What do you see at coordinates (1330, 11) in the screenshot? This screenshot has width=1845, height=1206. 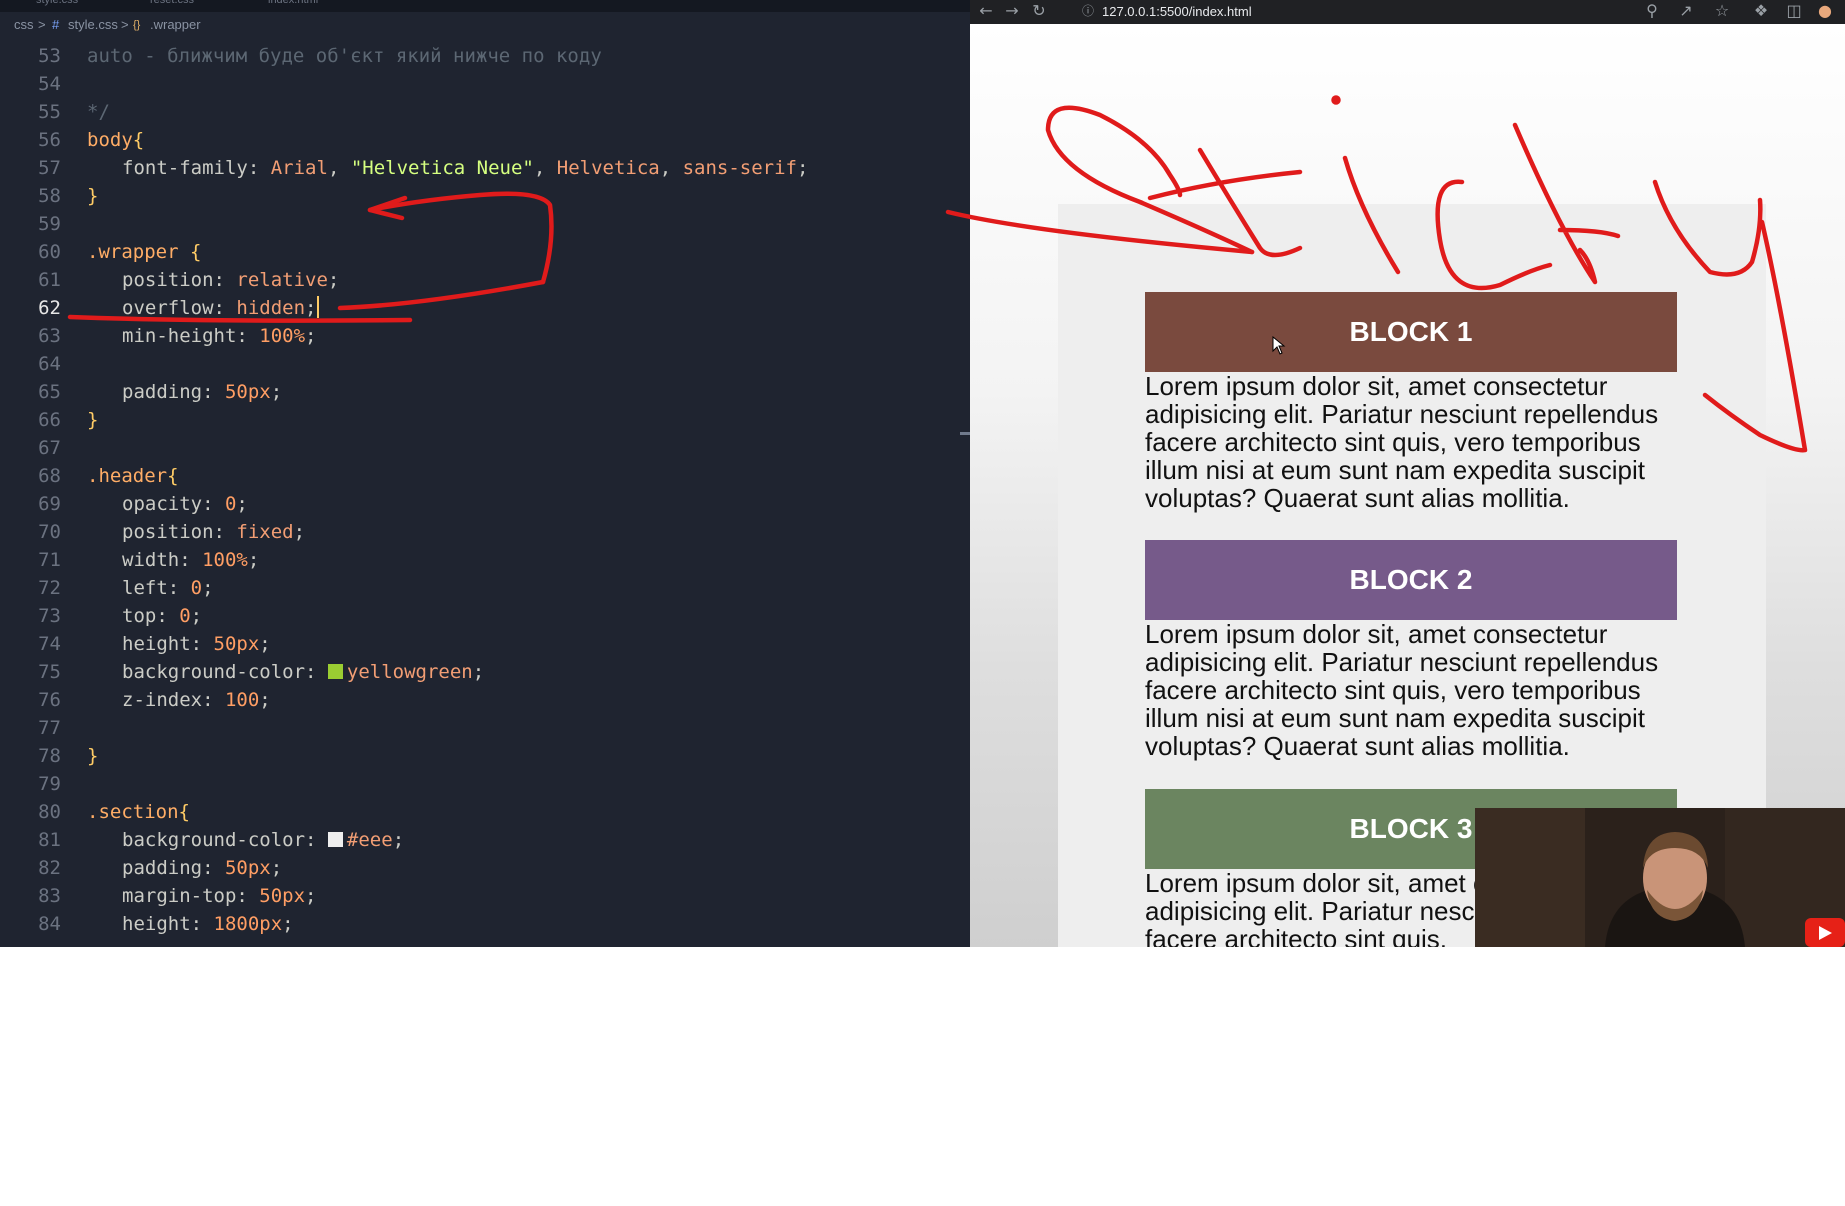 I see `address-bar: ⓘ 127.0.0.1:5500/index.html` at bounding box center [1330, 11].